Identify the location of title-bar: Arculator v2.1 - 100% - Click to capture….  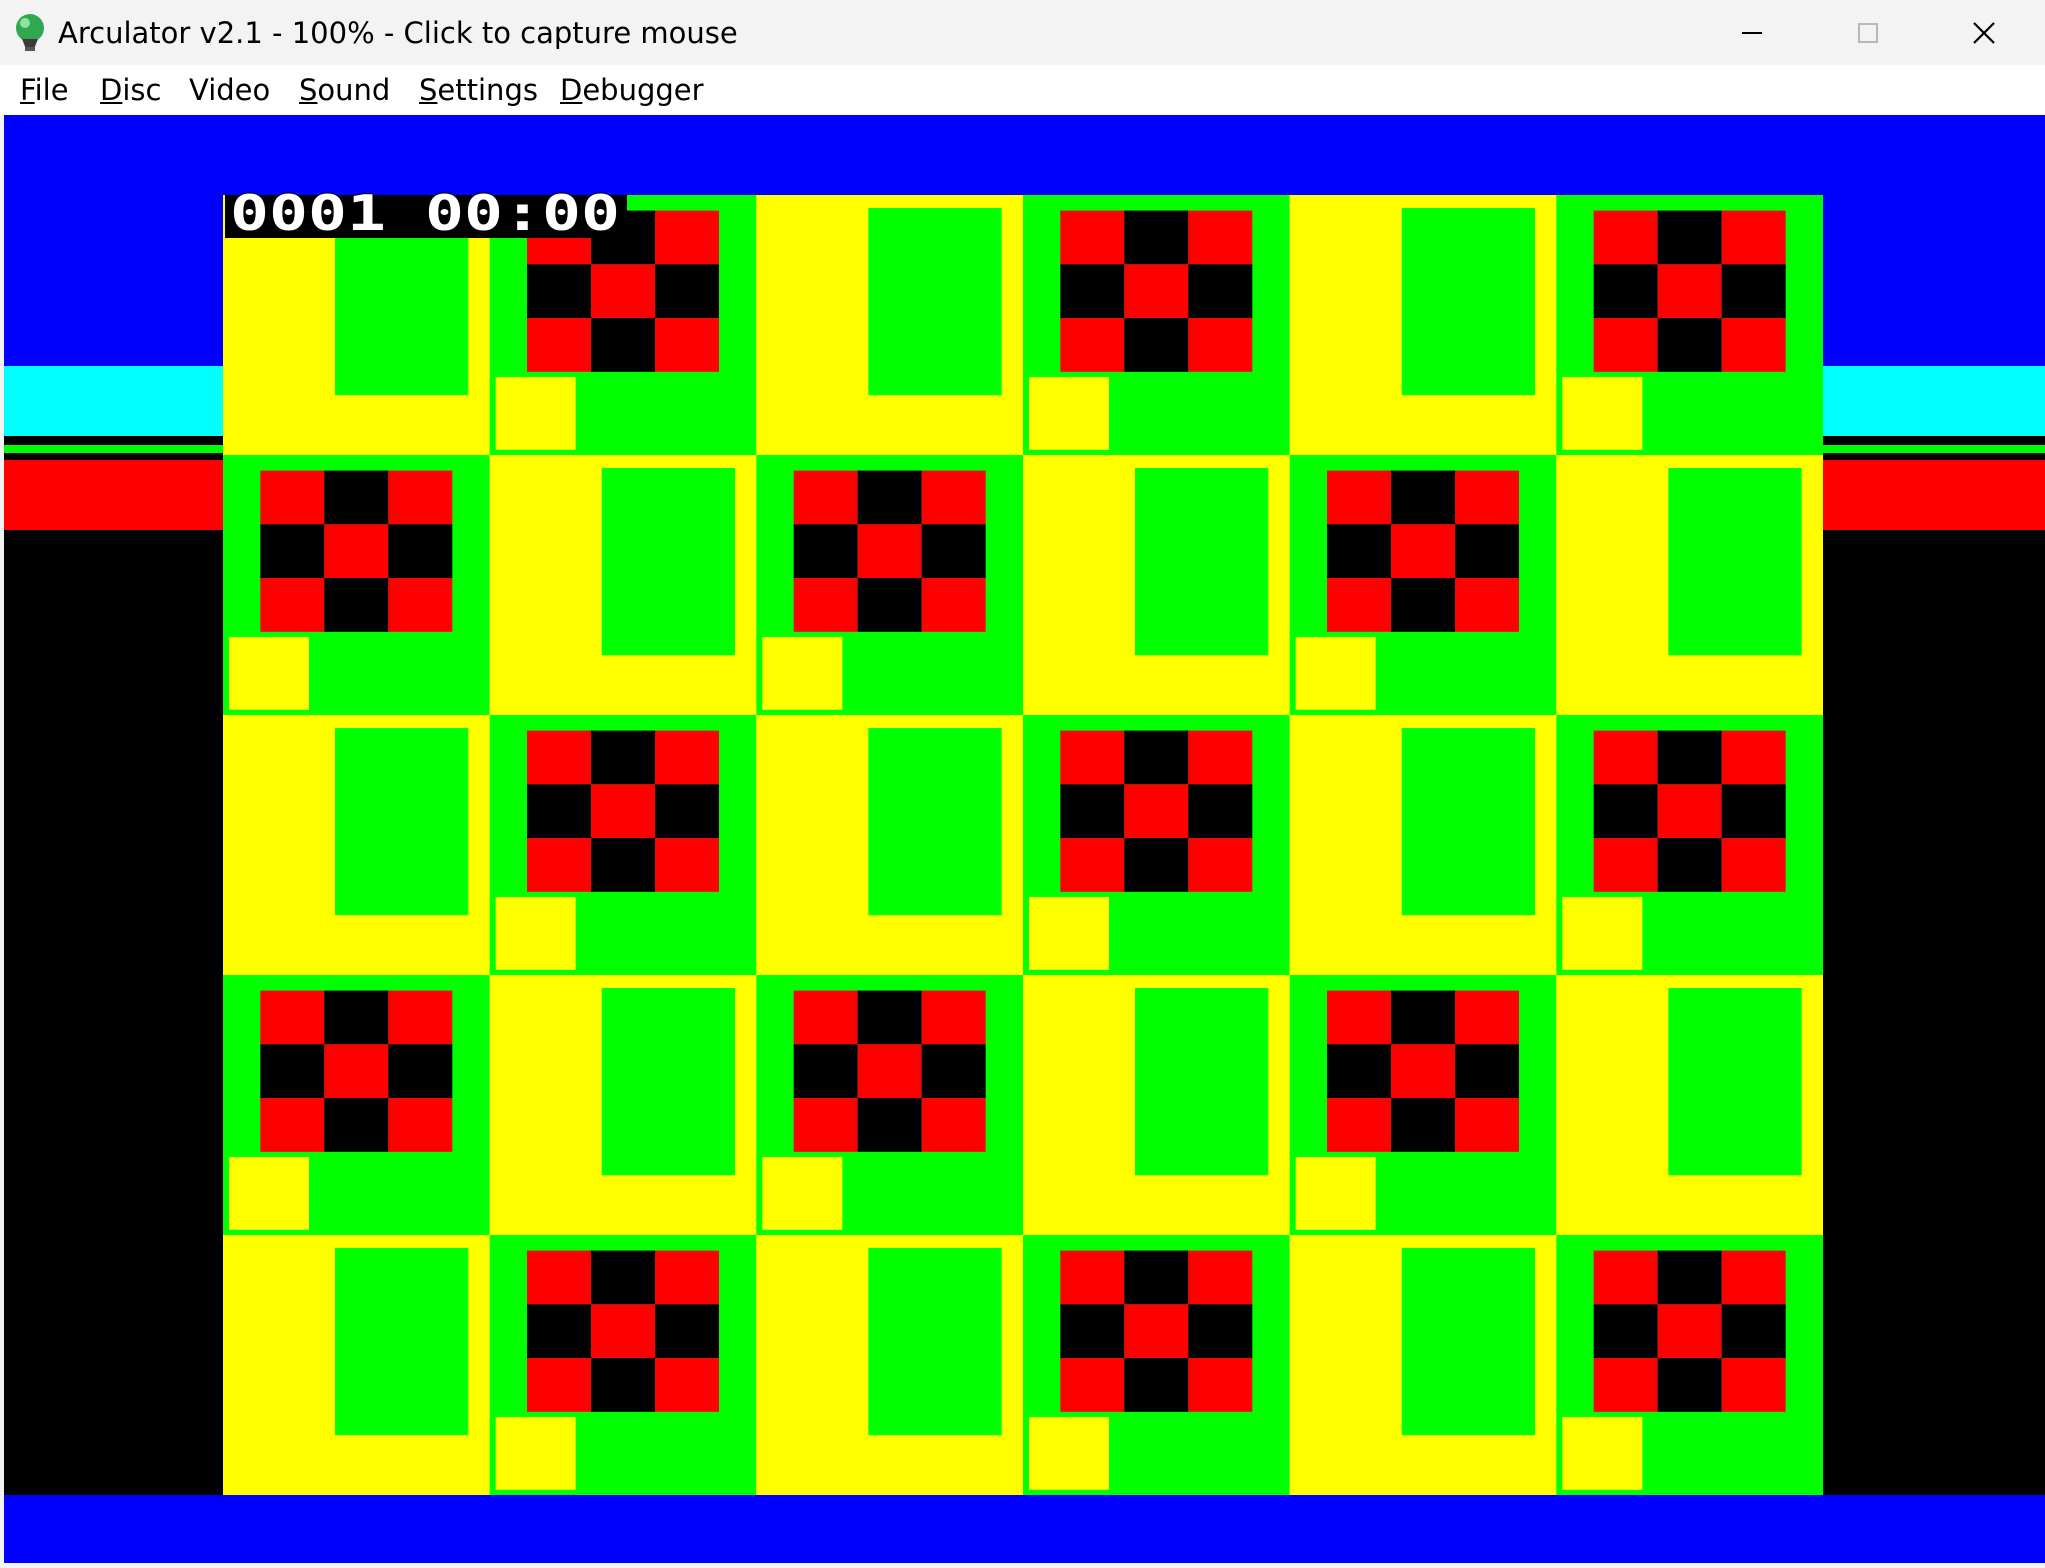
(1022, 32).